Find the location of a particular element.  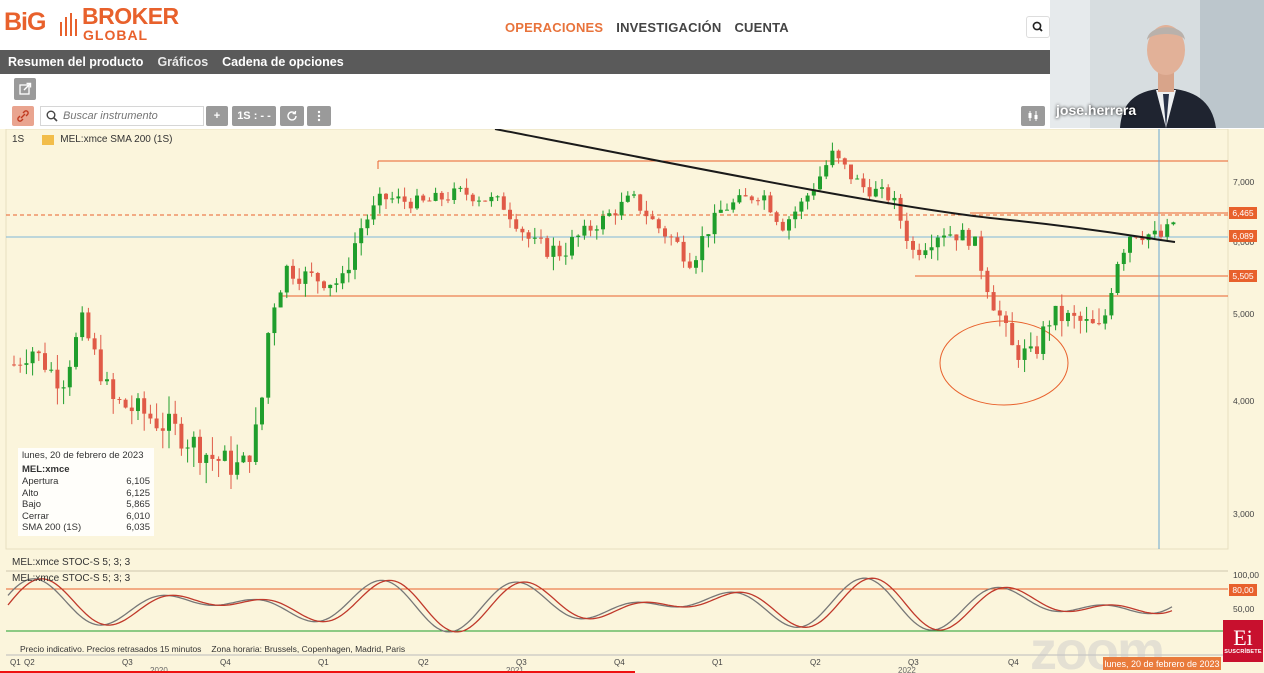

sma-legend-icon is located at coordinates (48, 139).